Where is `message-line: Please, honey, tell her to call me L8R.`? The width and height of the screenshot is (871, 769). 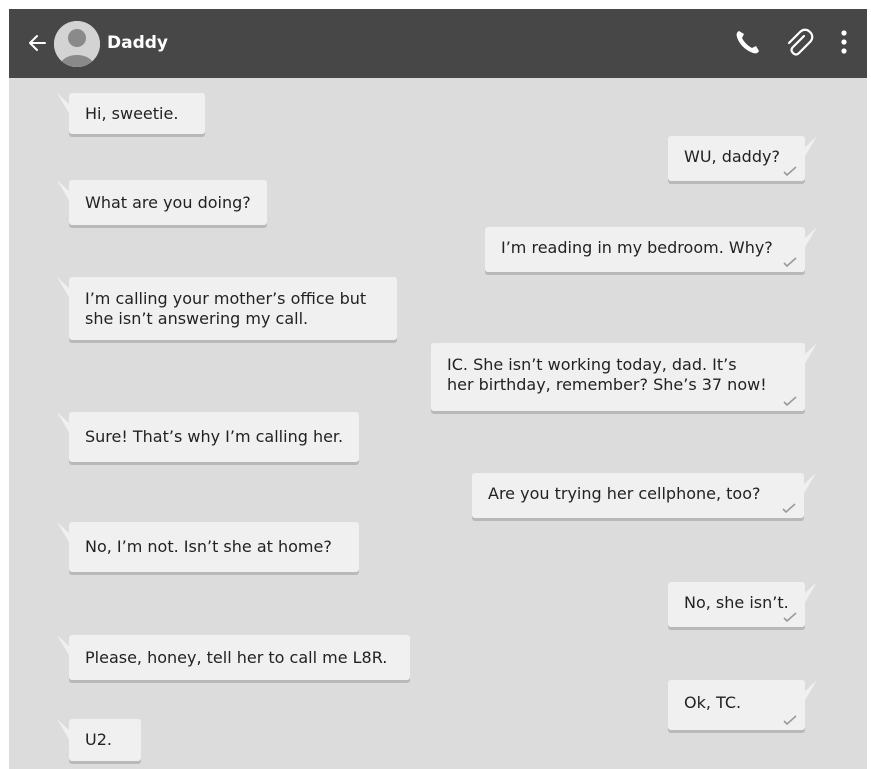
message-line: Please, honey, tell her to call me L8R. is located at coordinates (236, 657).